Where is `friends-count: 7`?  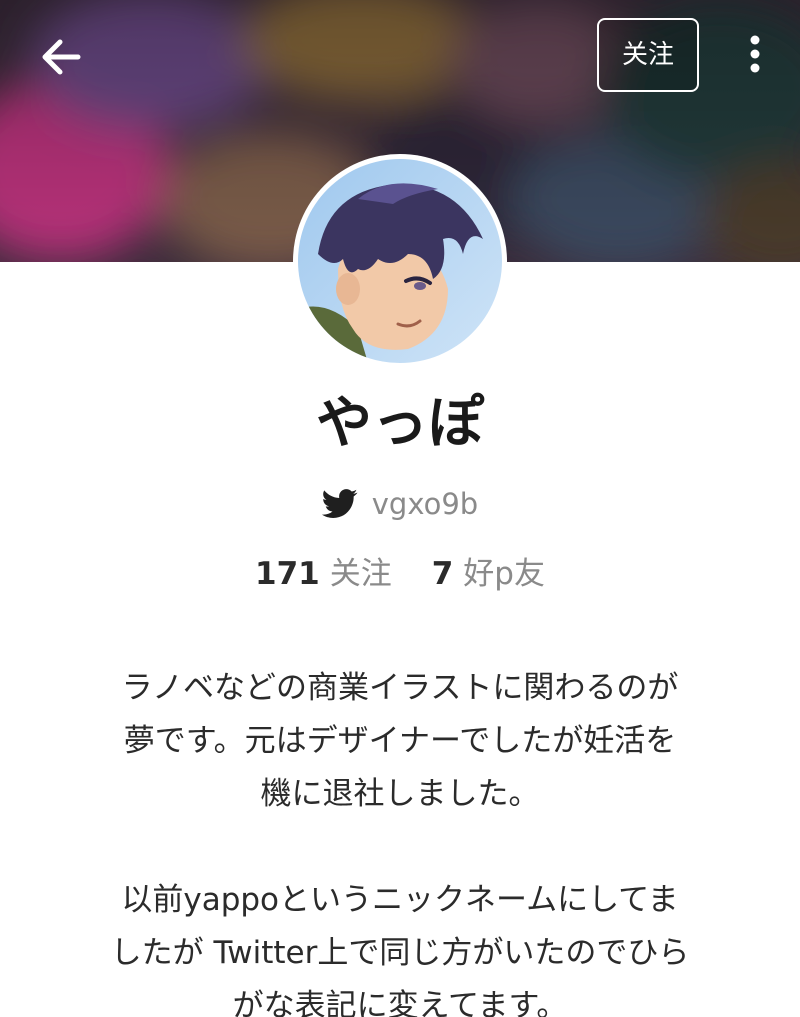
friends-count: 7 is located at coordinates (442, 573).